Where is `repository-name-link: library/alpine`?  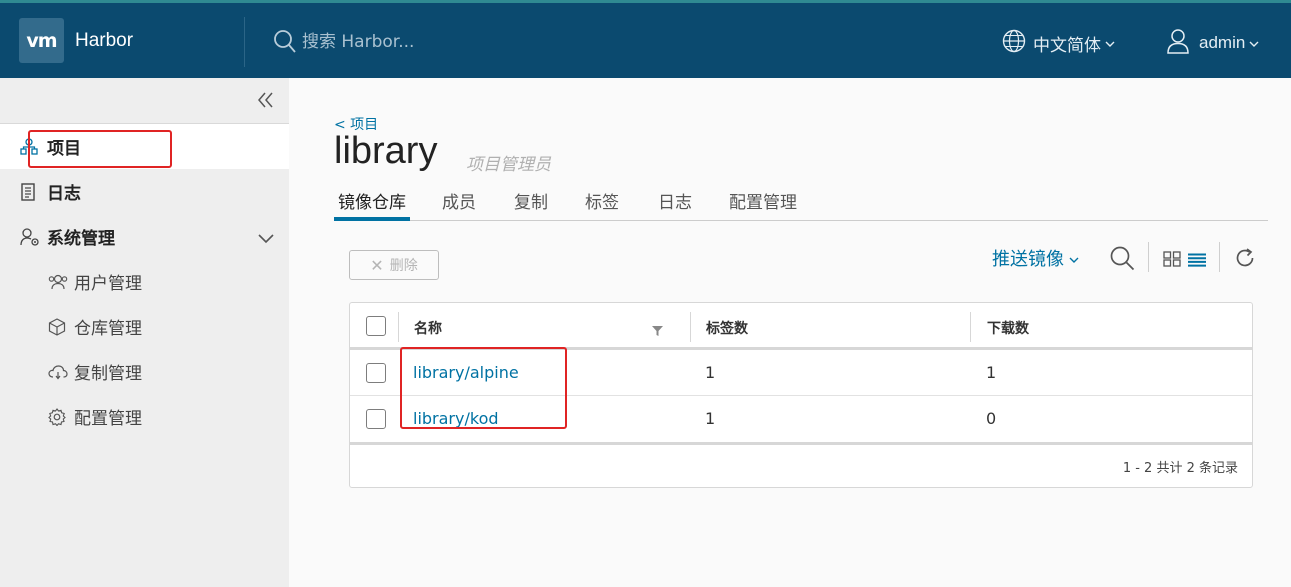 repository-name-link: library/alpine is located at coordinates (466, 372).